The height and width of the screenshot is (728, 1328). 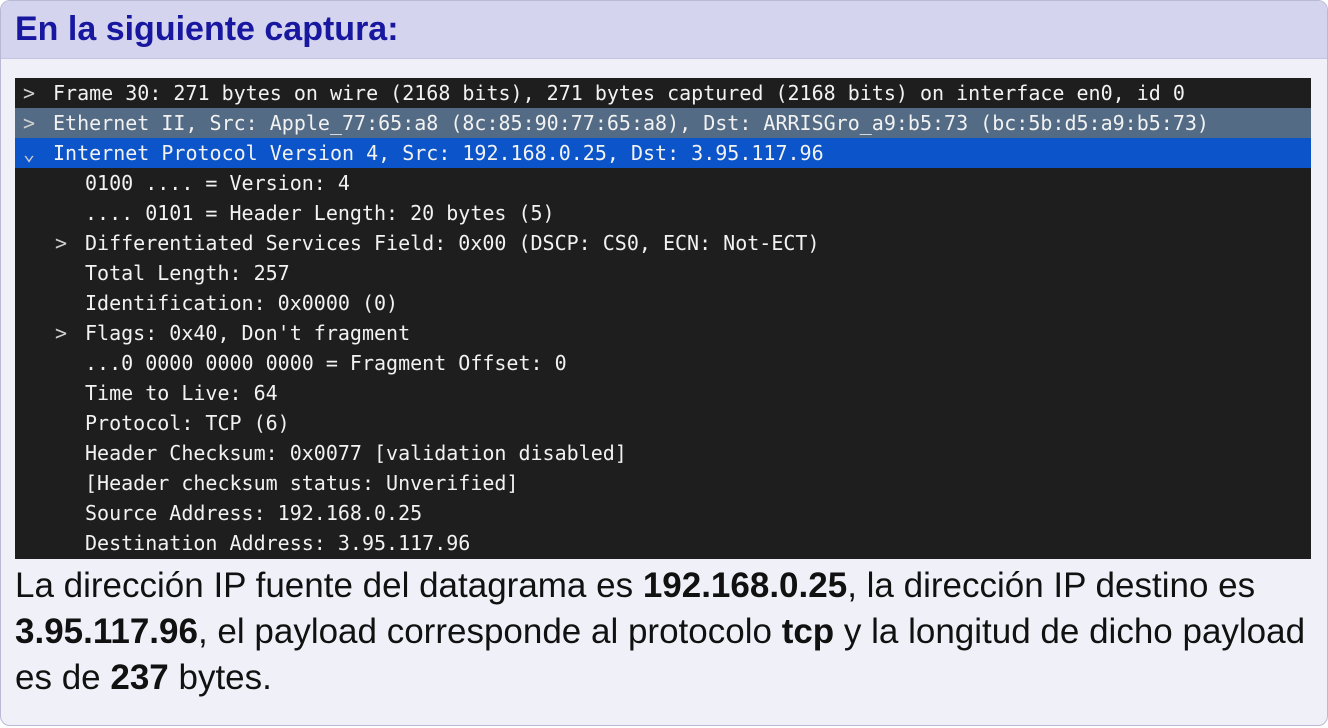 I want to click on tree-row-version: 0100 .... = Version: 4, so click(x=663, y=183).